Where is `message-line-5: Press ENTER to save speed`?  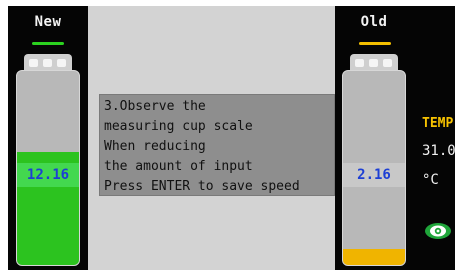
message-line-5: Press ENTER to save speed is located at coordinates (202, 186).